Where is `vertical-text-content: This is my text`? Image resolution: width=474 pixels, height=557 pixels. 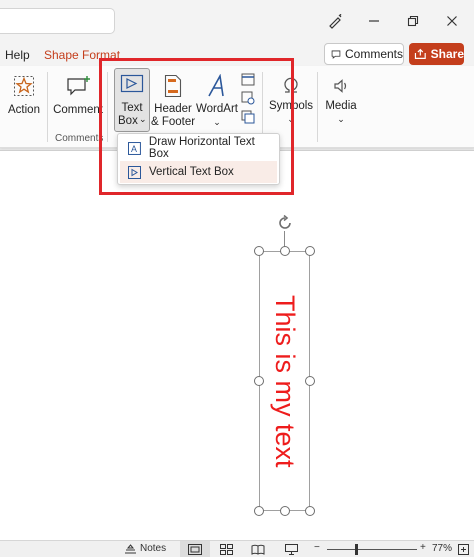
vertical-text-content: This is my text is located at coordinates (284, 381).